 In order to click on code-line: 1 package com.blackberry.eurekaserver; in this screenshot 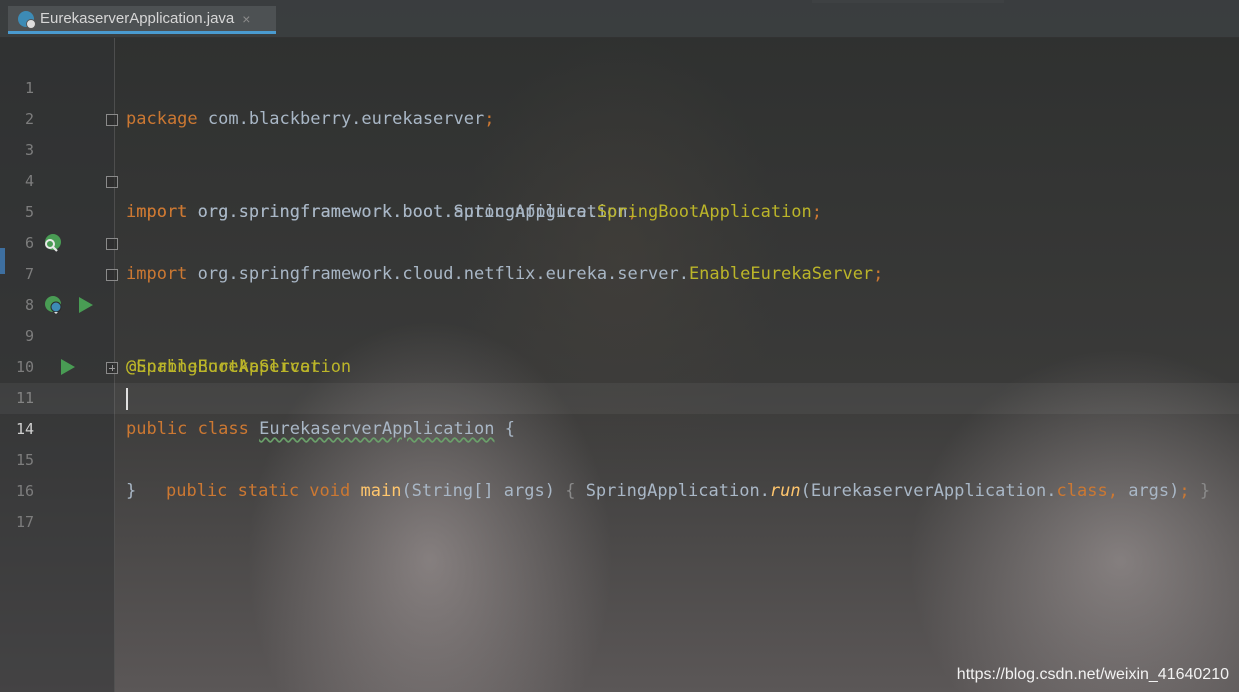, I will do `click(619, 85)`.